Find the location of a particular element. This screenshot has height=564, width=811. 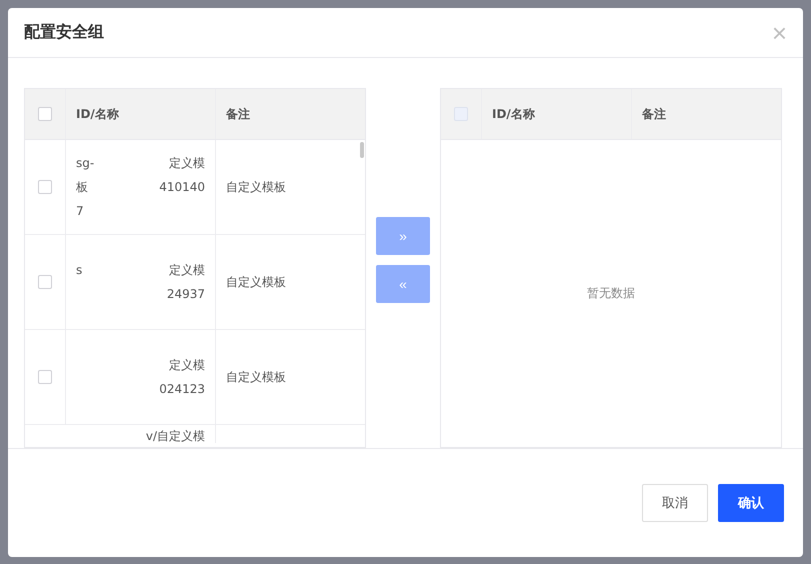

dialog-title: 配置安全组 is located at coordinates (64, 32).